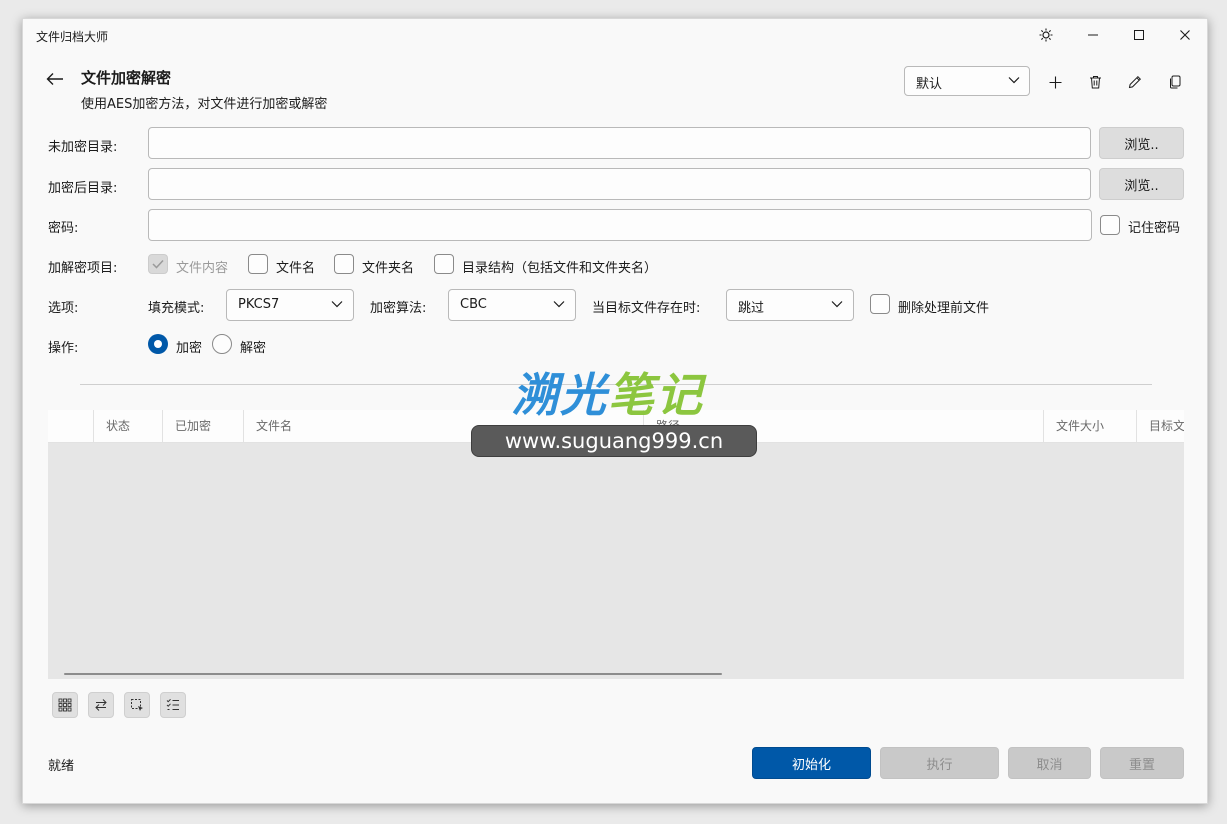 Image resolution: width=1227 pixels, height=824 pixels. I want to click on remember-password-label: 记住密码, so click(1154, 228).